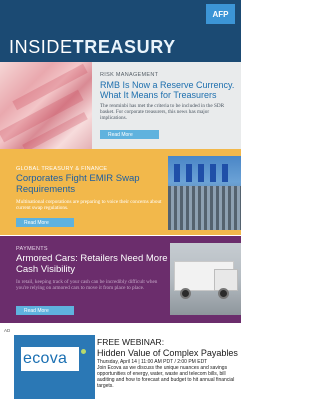  Describe the element at coordinates (46, 107) in the screenshot. I see `currency-notes-image` at that location.